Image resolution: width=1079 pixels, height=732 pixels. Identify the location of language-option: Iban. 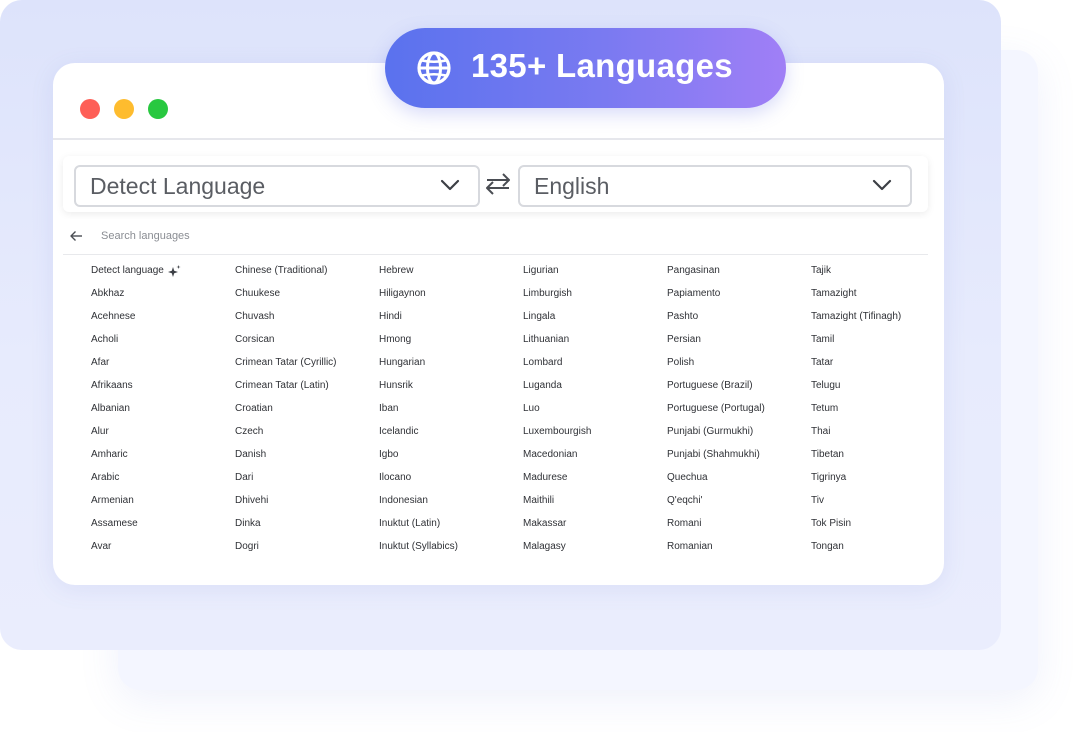
(451, 409).